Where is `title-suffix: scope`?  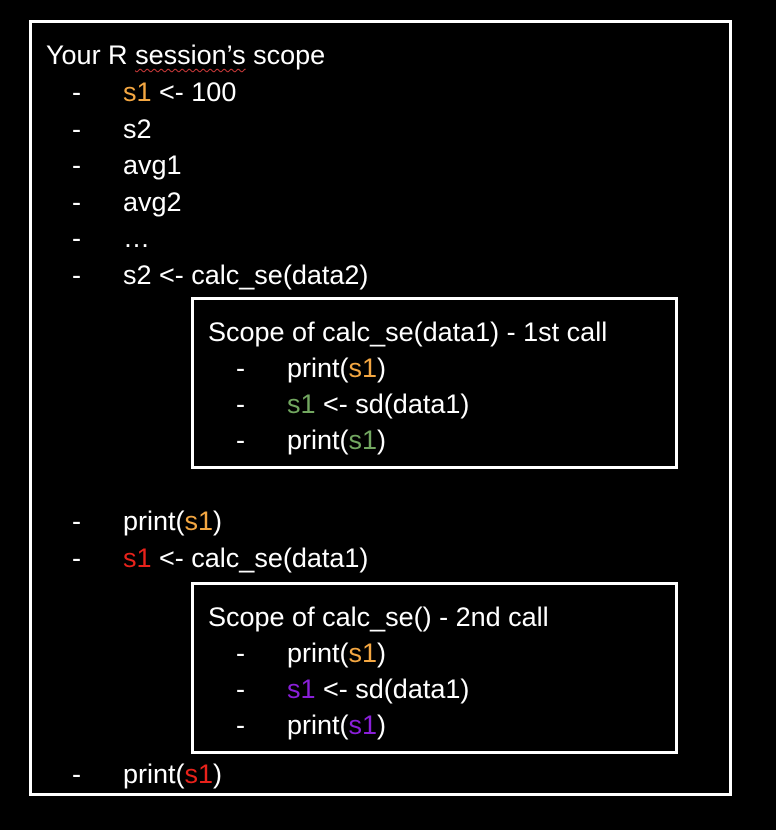
title-suffix: scope is located at coordinates (285, 55).